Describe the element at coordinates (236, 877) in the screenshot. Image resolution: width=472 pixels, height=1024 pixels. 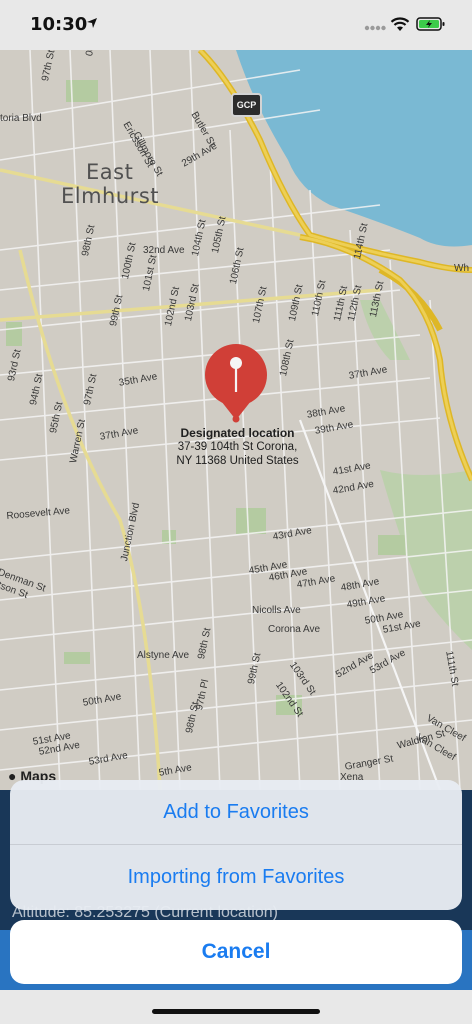
I see `import-from-favorites-button: Importing from Favorites` at that location.